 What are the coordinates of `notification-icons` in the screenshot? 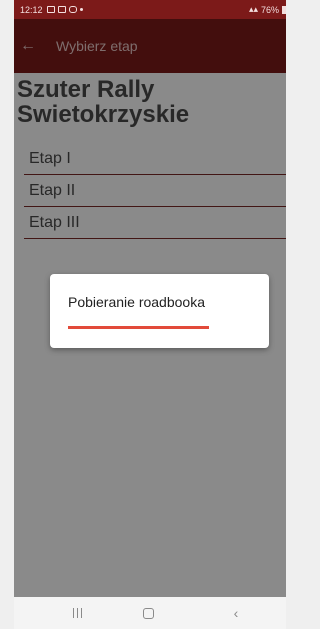 It's located at (64, 9).